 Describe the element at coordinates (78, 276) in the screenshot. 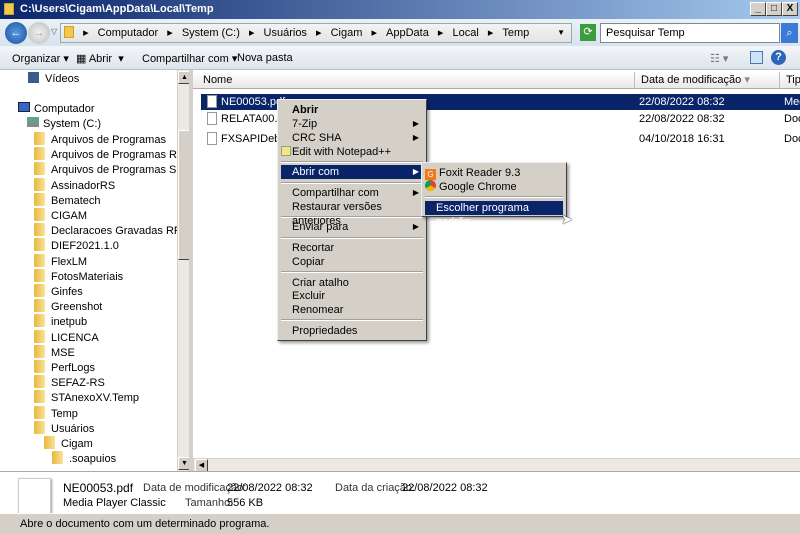

I see `tree-item-folder: FotosMateriais` at that location.